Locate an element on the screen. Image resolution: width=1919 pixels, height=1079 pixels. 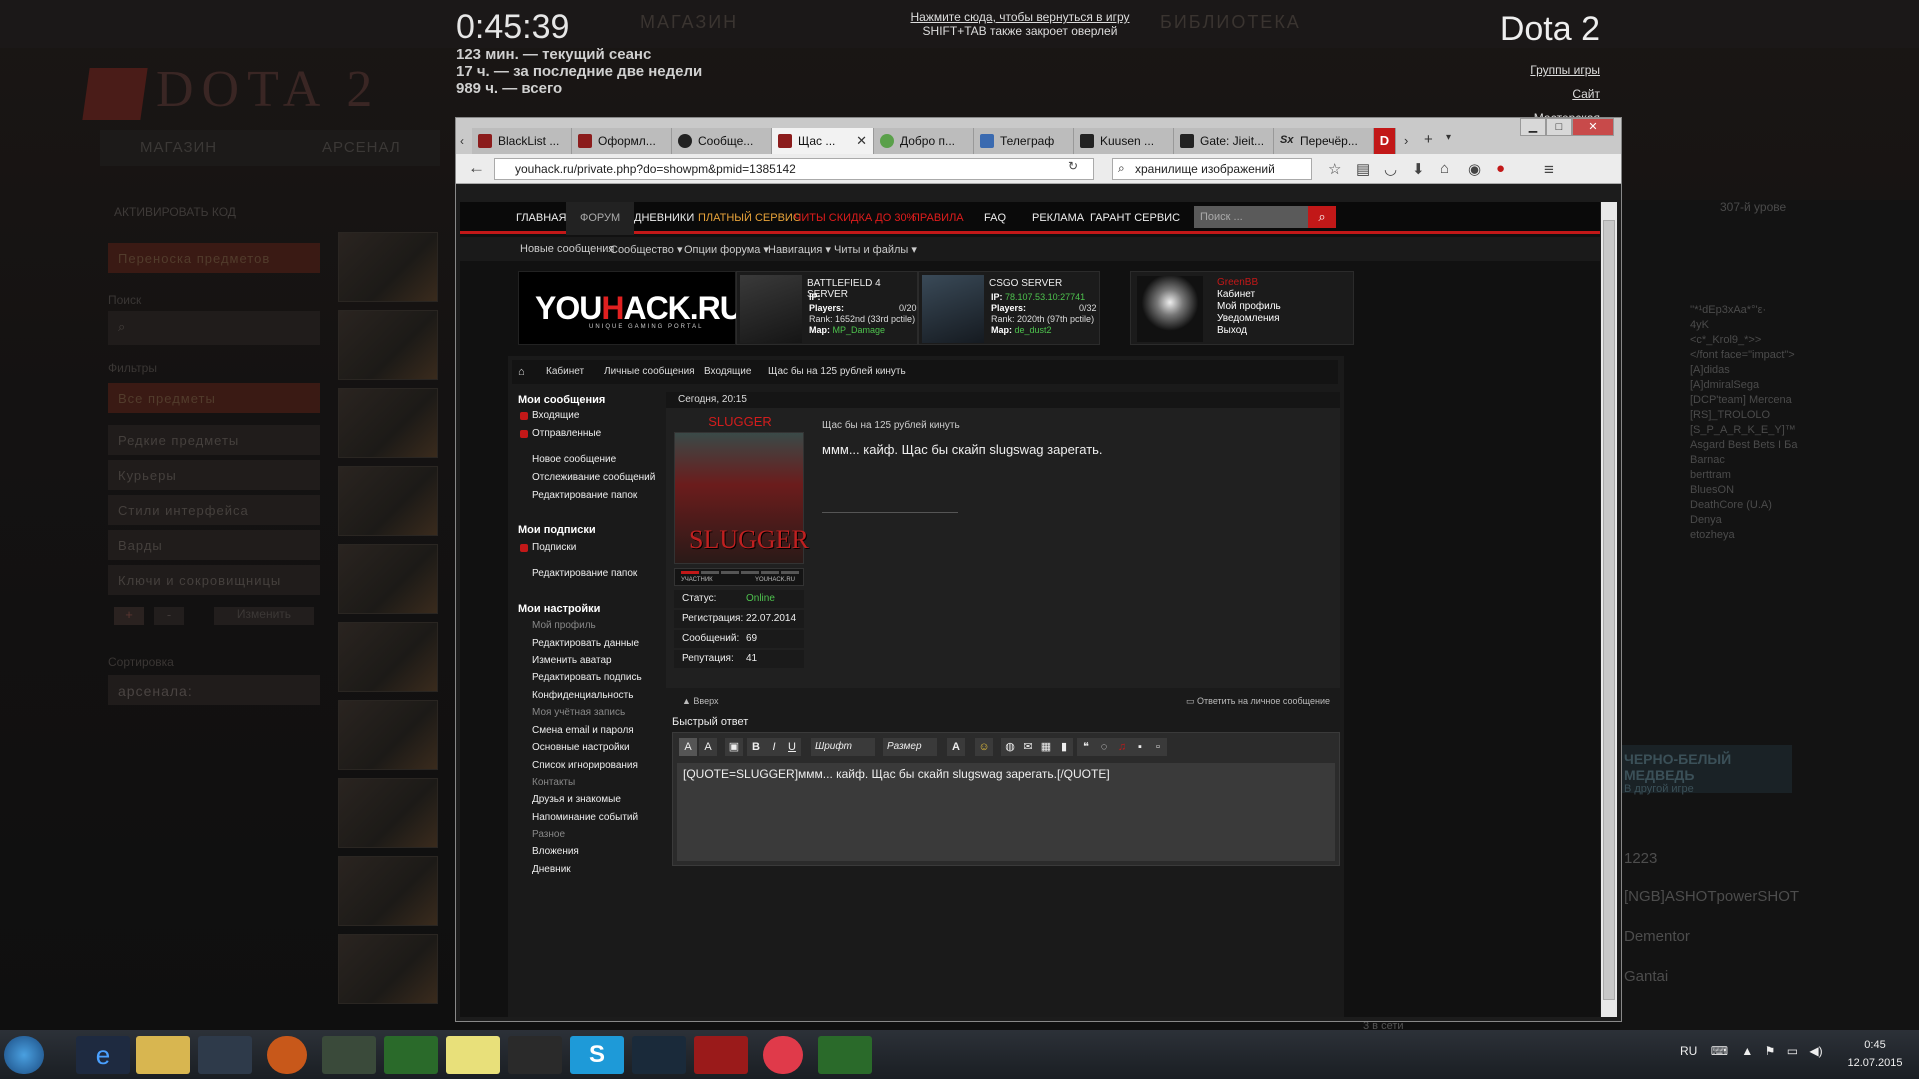
underline-icon: U is located at coordinates (792, 747).